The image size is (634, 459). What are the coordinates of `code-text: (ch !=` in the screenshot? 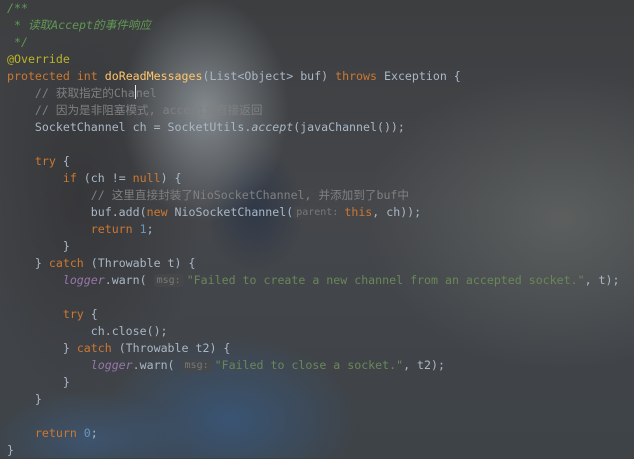 It's located at (104, 178).